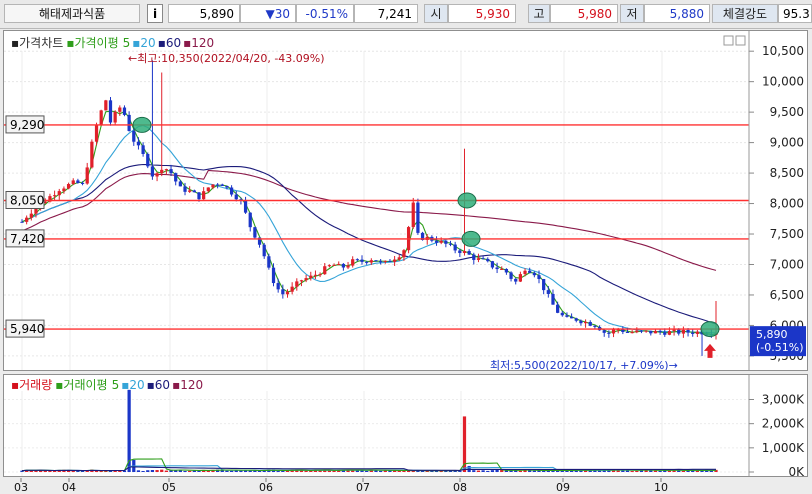 This screenshot has width=812, height=494. What do you see at coordinates (436, 13) in the screenshot?
I see `open-label: 시` at bounding box center [436, 13].